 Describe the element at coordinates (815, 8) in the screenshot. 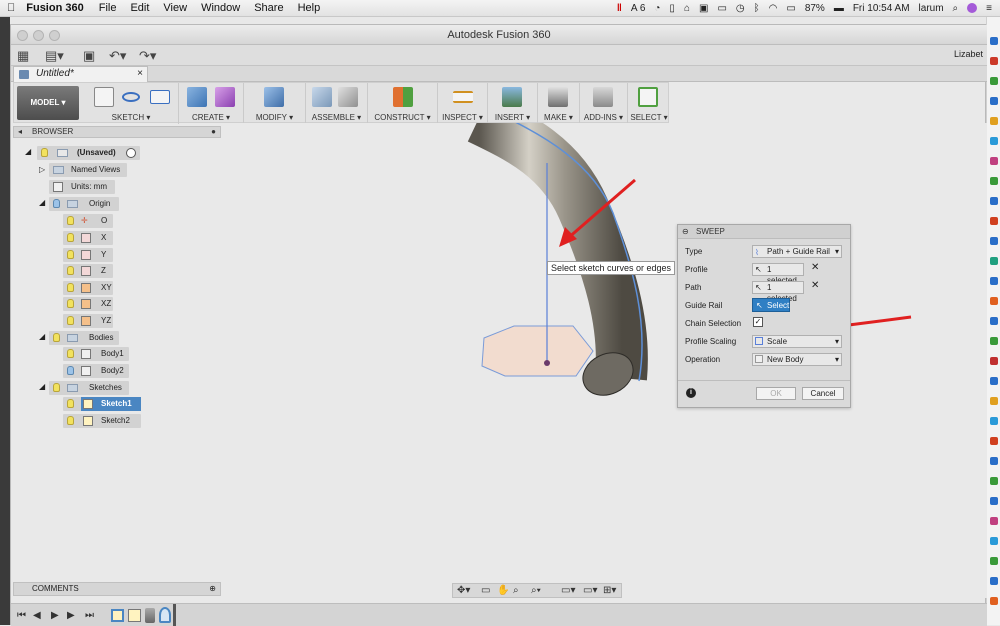

I see `battery-percent: 87%` at that location.